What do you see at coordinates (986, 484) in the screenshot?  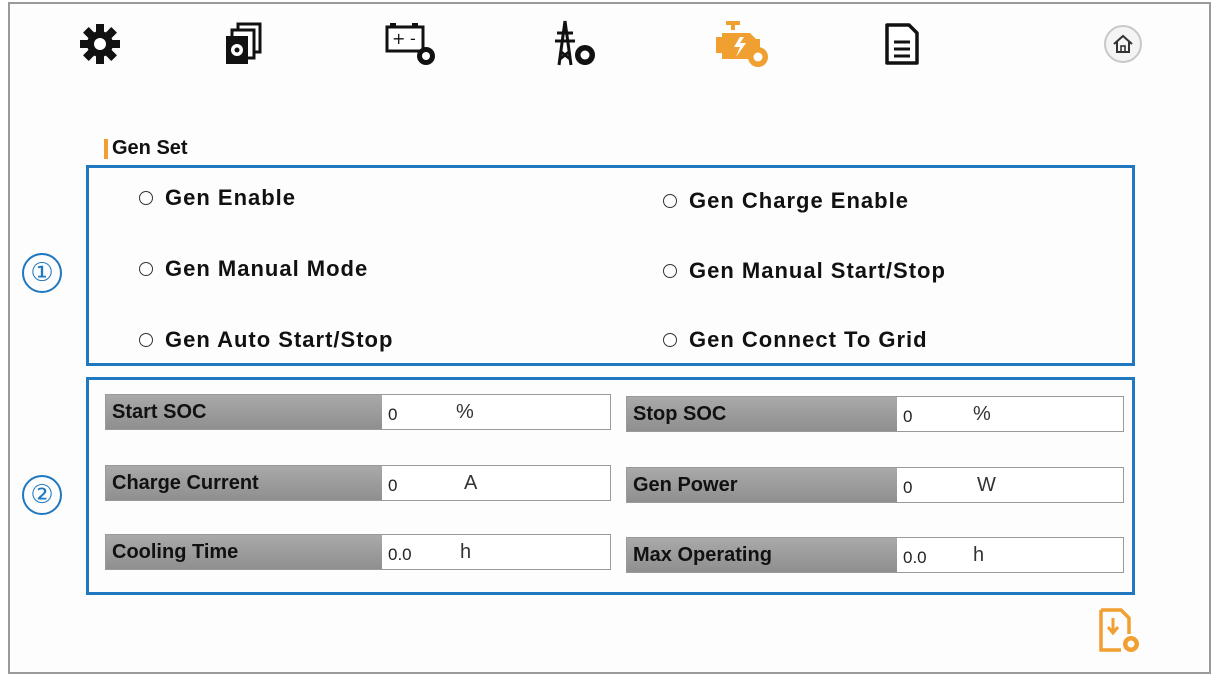 I see `field-unit: W` at bounding box center [986, 484].